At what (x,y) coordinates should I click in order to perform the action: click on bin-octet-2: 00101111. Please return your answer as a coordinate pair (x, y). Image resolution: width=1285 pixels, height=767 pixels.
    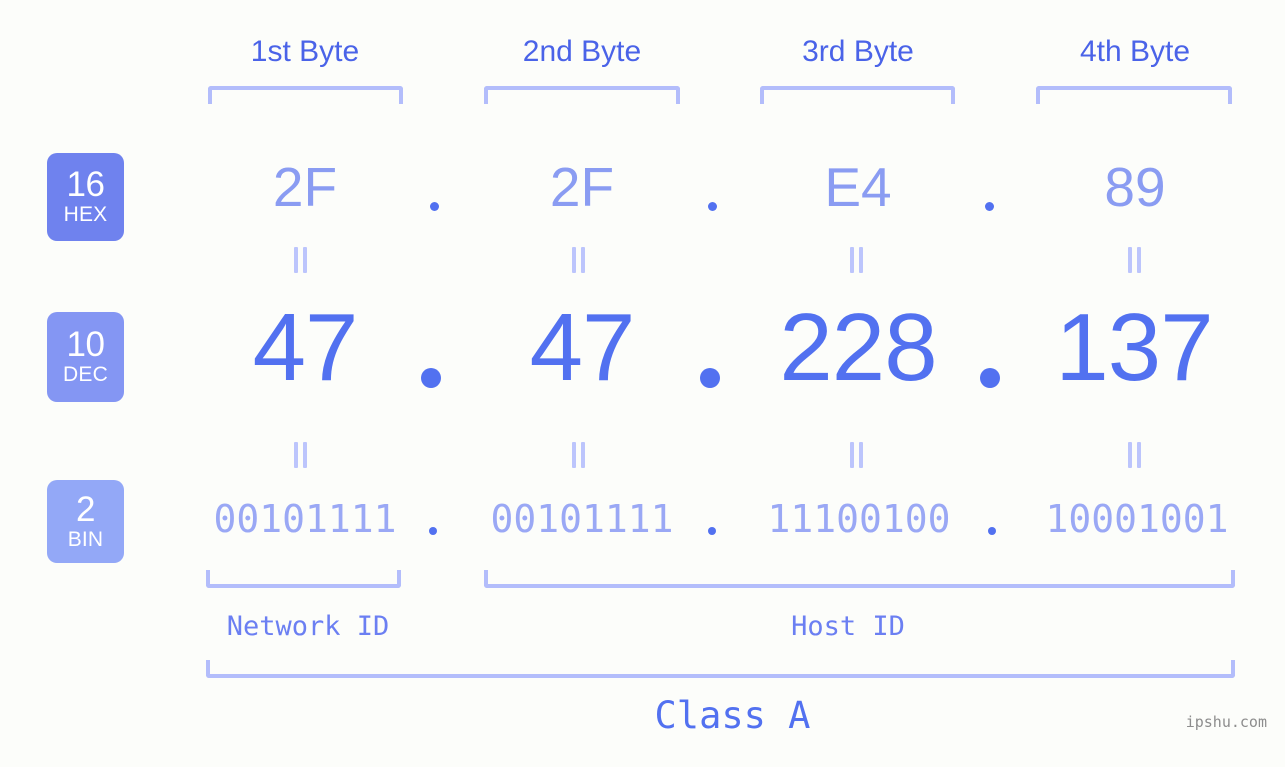
    Looking at the image, I should click on (582, 519).